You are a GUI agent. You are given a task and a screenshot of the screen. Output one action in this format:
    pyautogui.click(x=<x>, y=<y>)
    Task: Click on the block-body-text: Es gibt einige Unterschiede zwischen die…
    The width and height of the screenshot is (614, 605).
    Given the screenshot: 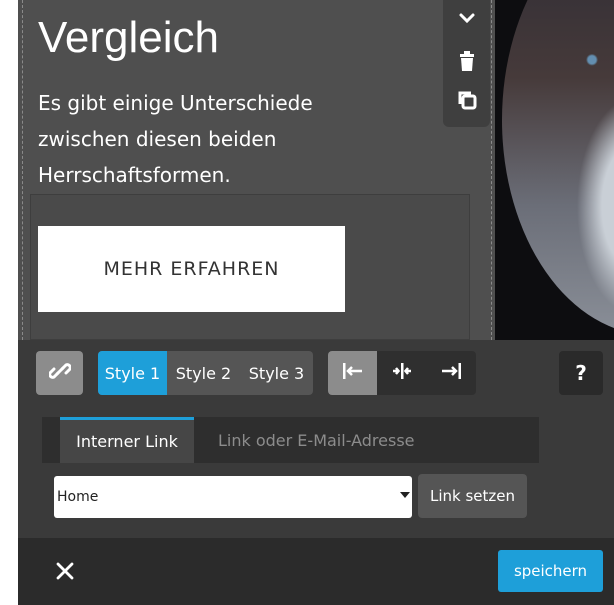 What is the action you would take?
    pyautogui.click(x=218, y=139)
    